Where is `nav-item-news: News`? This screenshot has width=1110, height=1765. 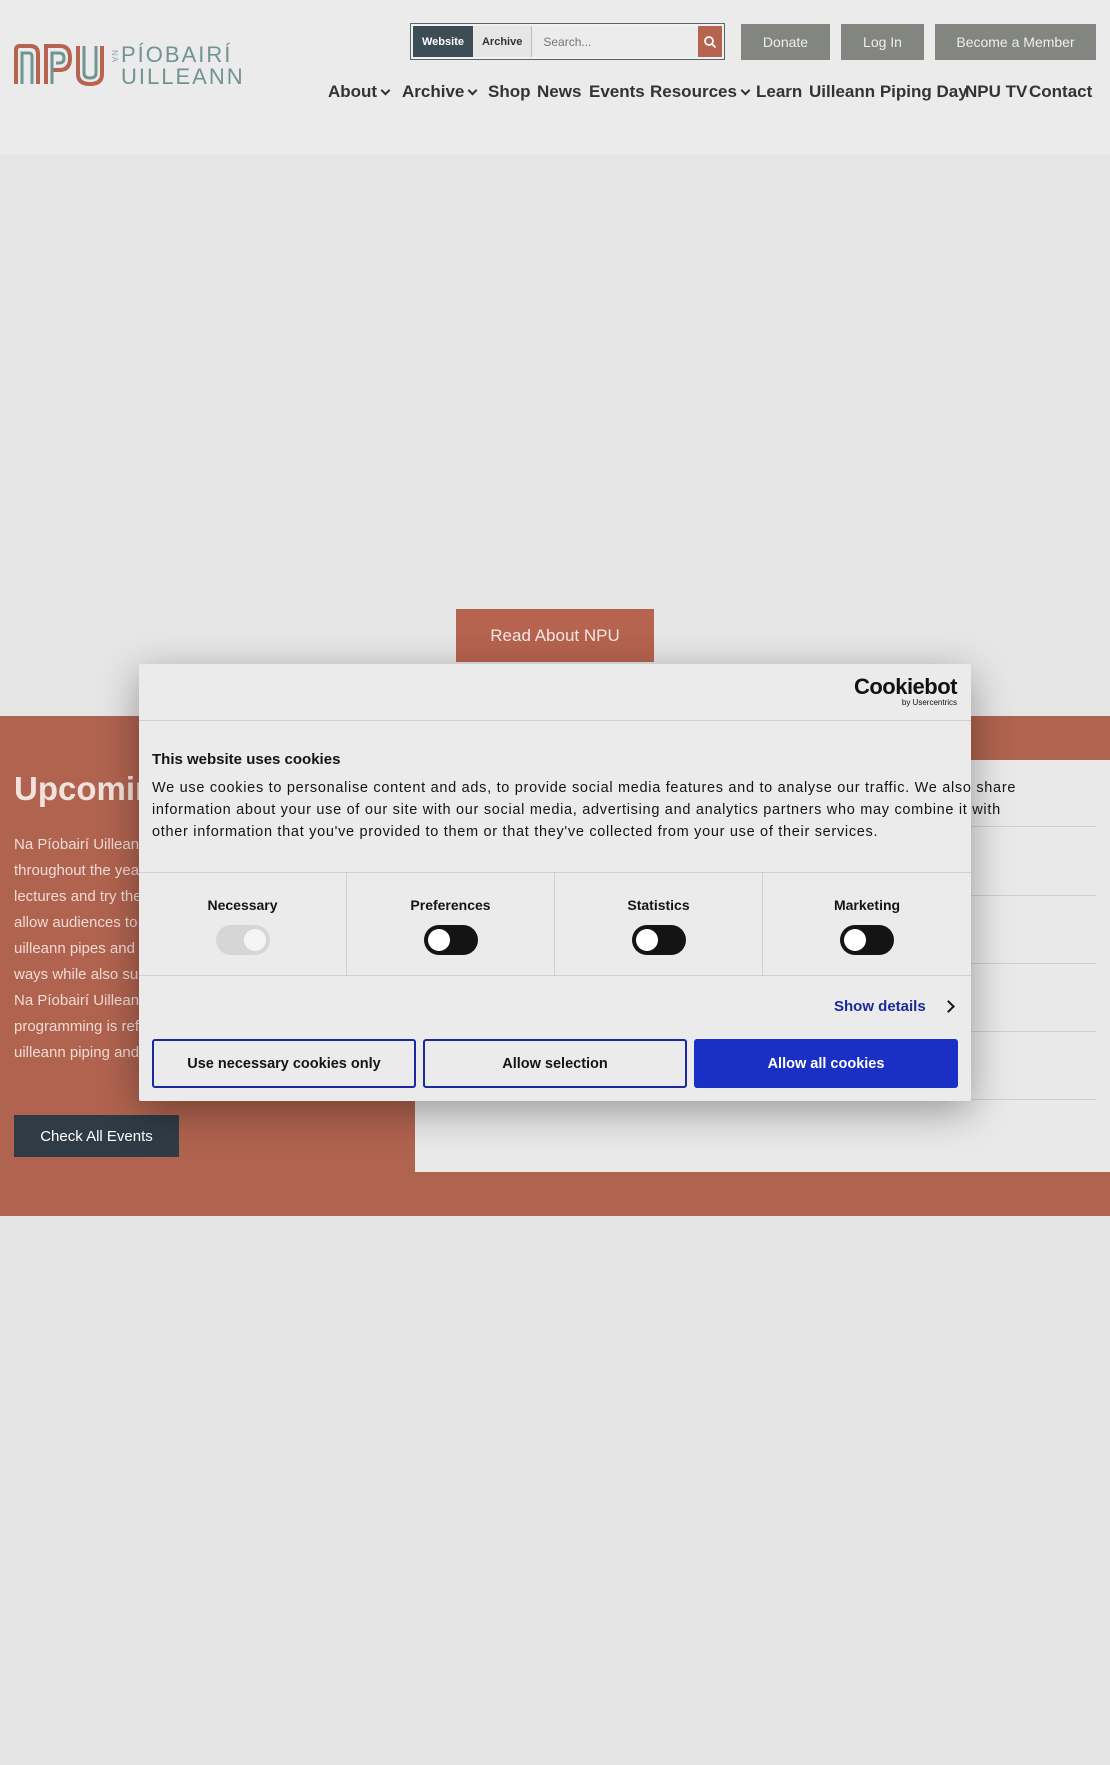
nav-item-news: News is located at coordinates (559, 92).